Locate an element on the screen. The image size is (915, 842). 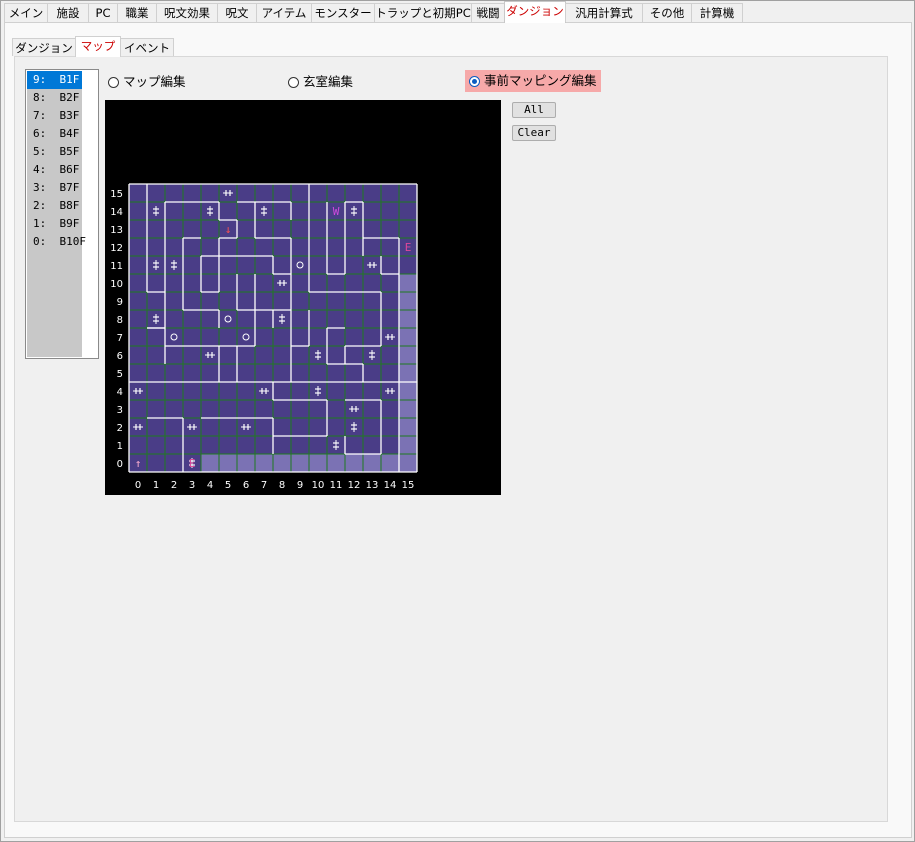
x-axis-label: 14 is located at coordinates (390, 485).